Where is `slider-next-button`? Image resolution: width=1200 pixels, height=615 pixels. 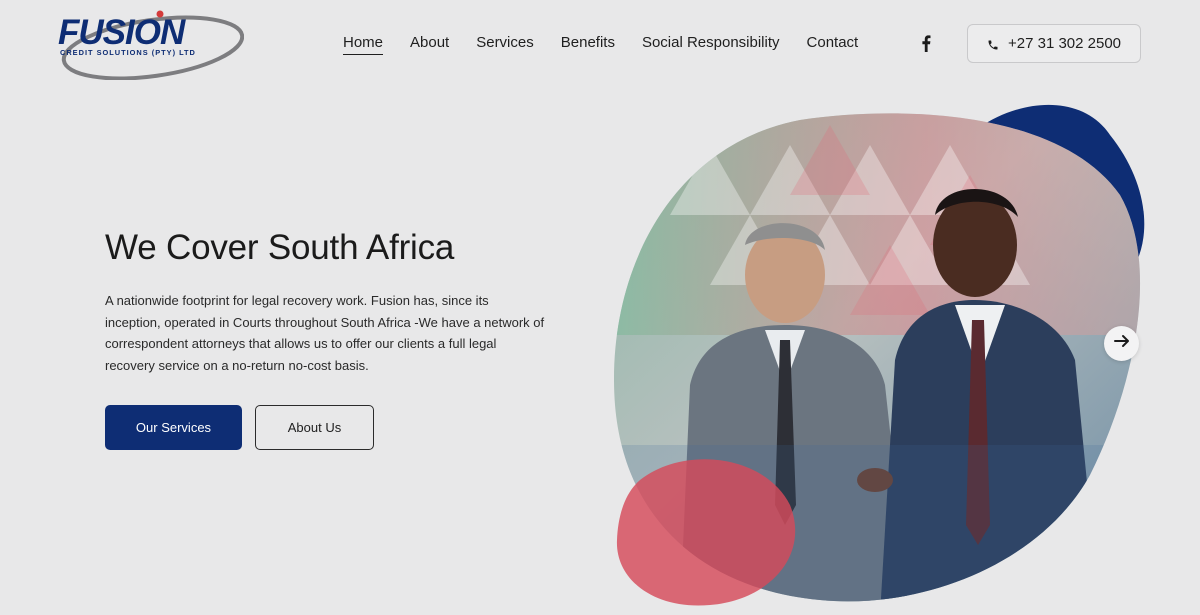
slider-next-button is located at coordinates (1121, 343).